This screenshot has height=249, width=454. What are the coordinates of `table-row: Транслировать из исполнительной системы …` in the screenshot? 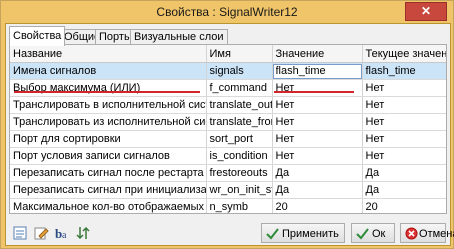 It's located at (228, 122).